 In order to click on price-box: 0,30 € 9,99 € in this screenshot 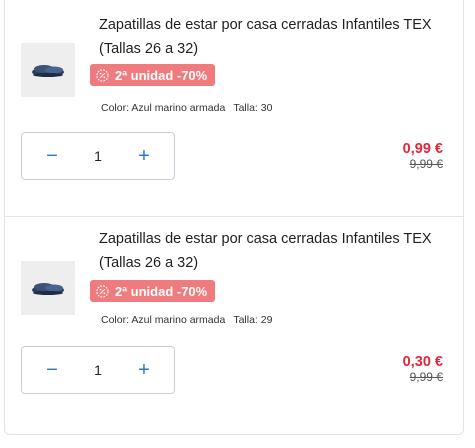, I will do `click(423, 369)`.